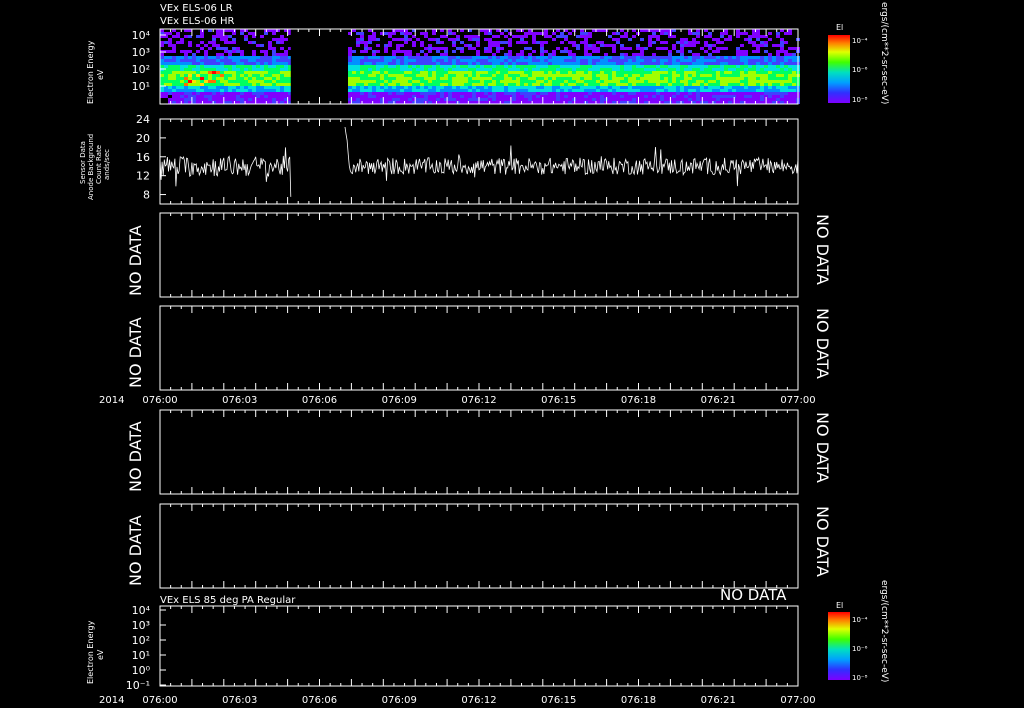  What do you see at coordinates (479, 161) in the screenshot?
I see `sensor-data-series` at bounding box center [479, 161].